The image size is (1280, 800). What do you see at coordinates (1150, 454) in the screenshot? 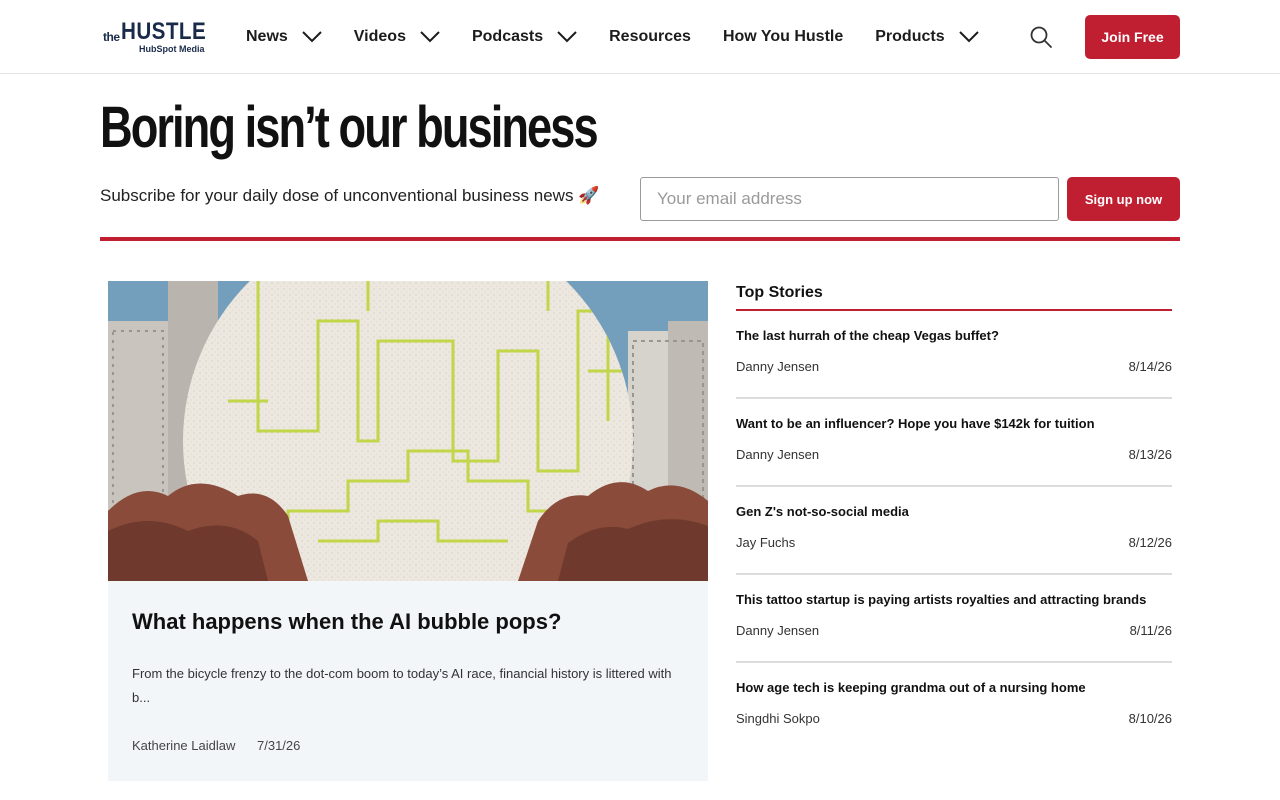
I see `story-date: 8/13/26` at bounding box center [1150, 454].